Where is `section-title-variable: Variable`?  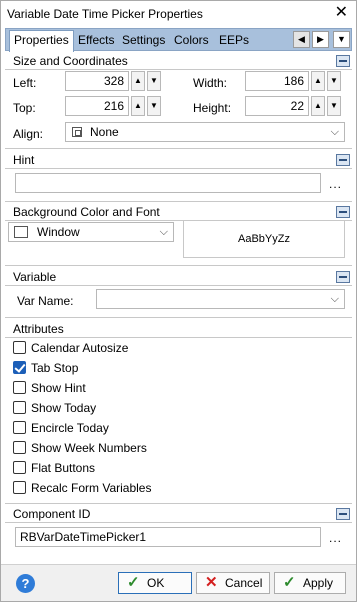
section-title-variable: Variable is located at coordinates (35, 277).